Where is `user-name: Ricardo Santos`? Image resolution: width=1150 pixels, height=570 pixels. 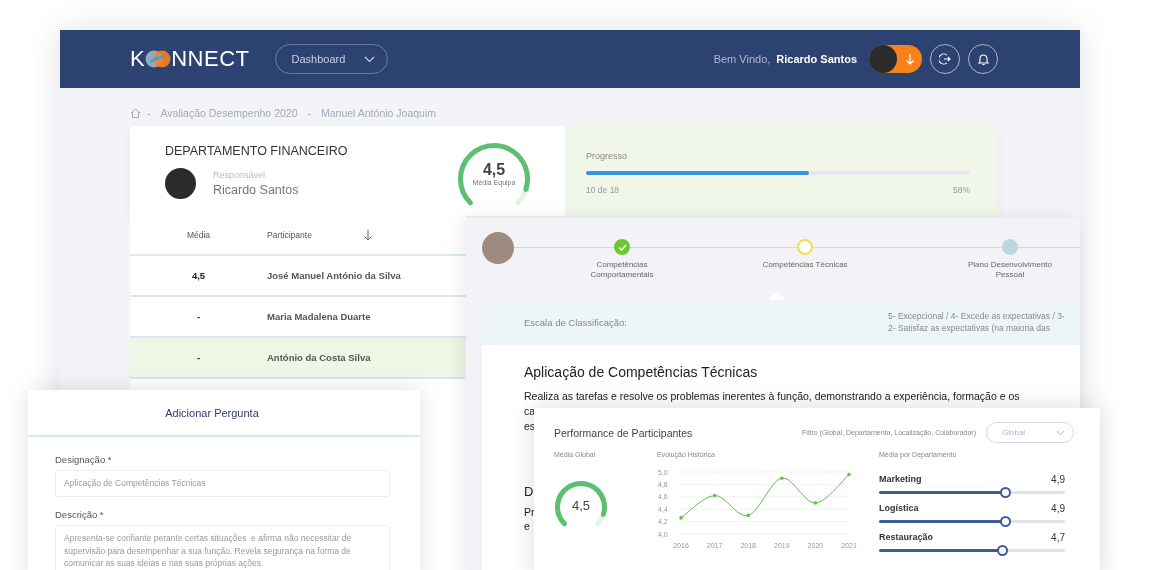
user-name: Ricardo Santos is located at coordinates (816, 59).